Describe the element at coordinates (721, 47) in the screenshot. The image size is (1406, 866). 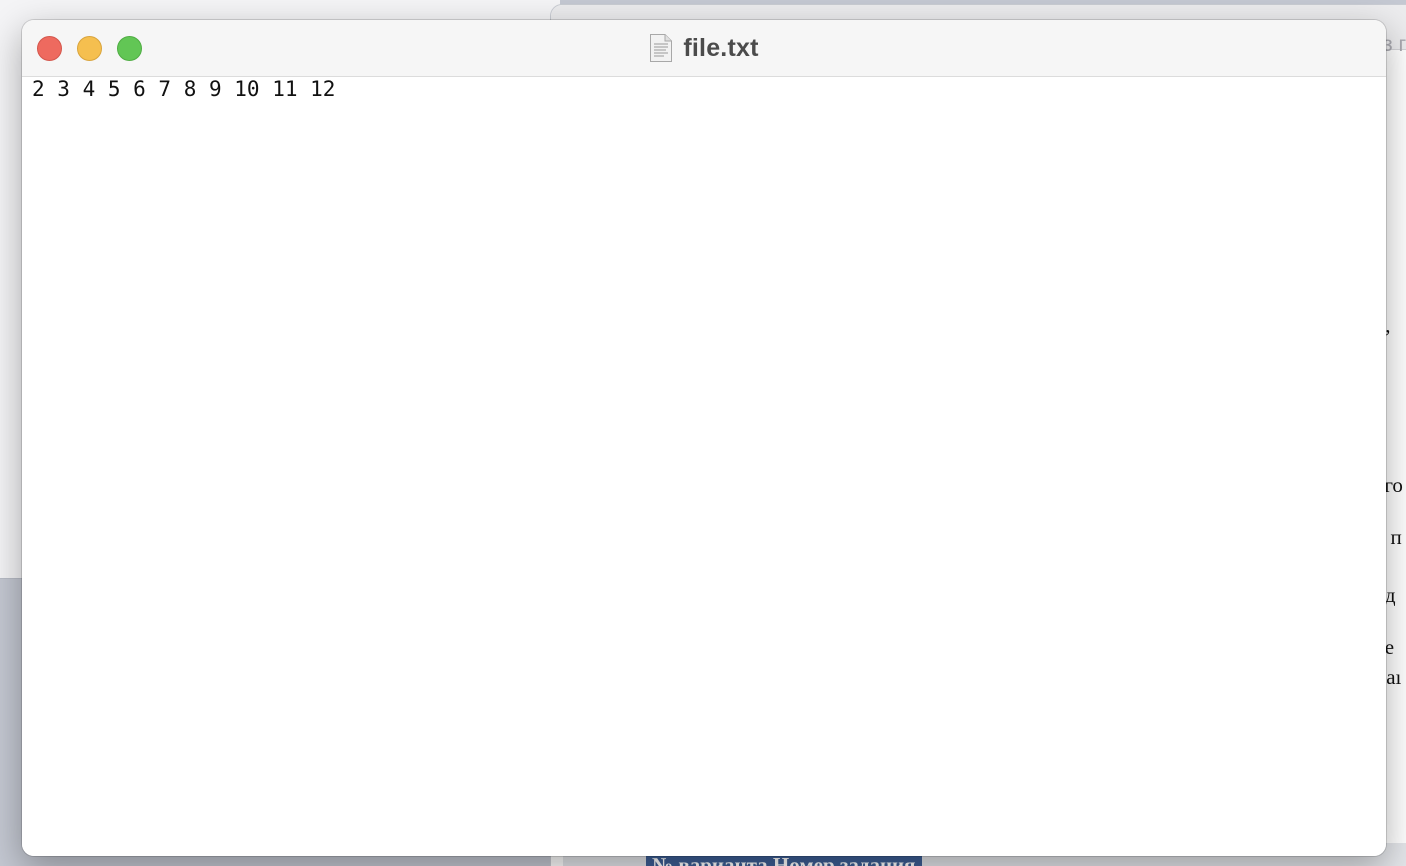
I see `window-title: file.txt` at that location.